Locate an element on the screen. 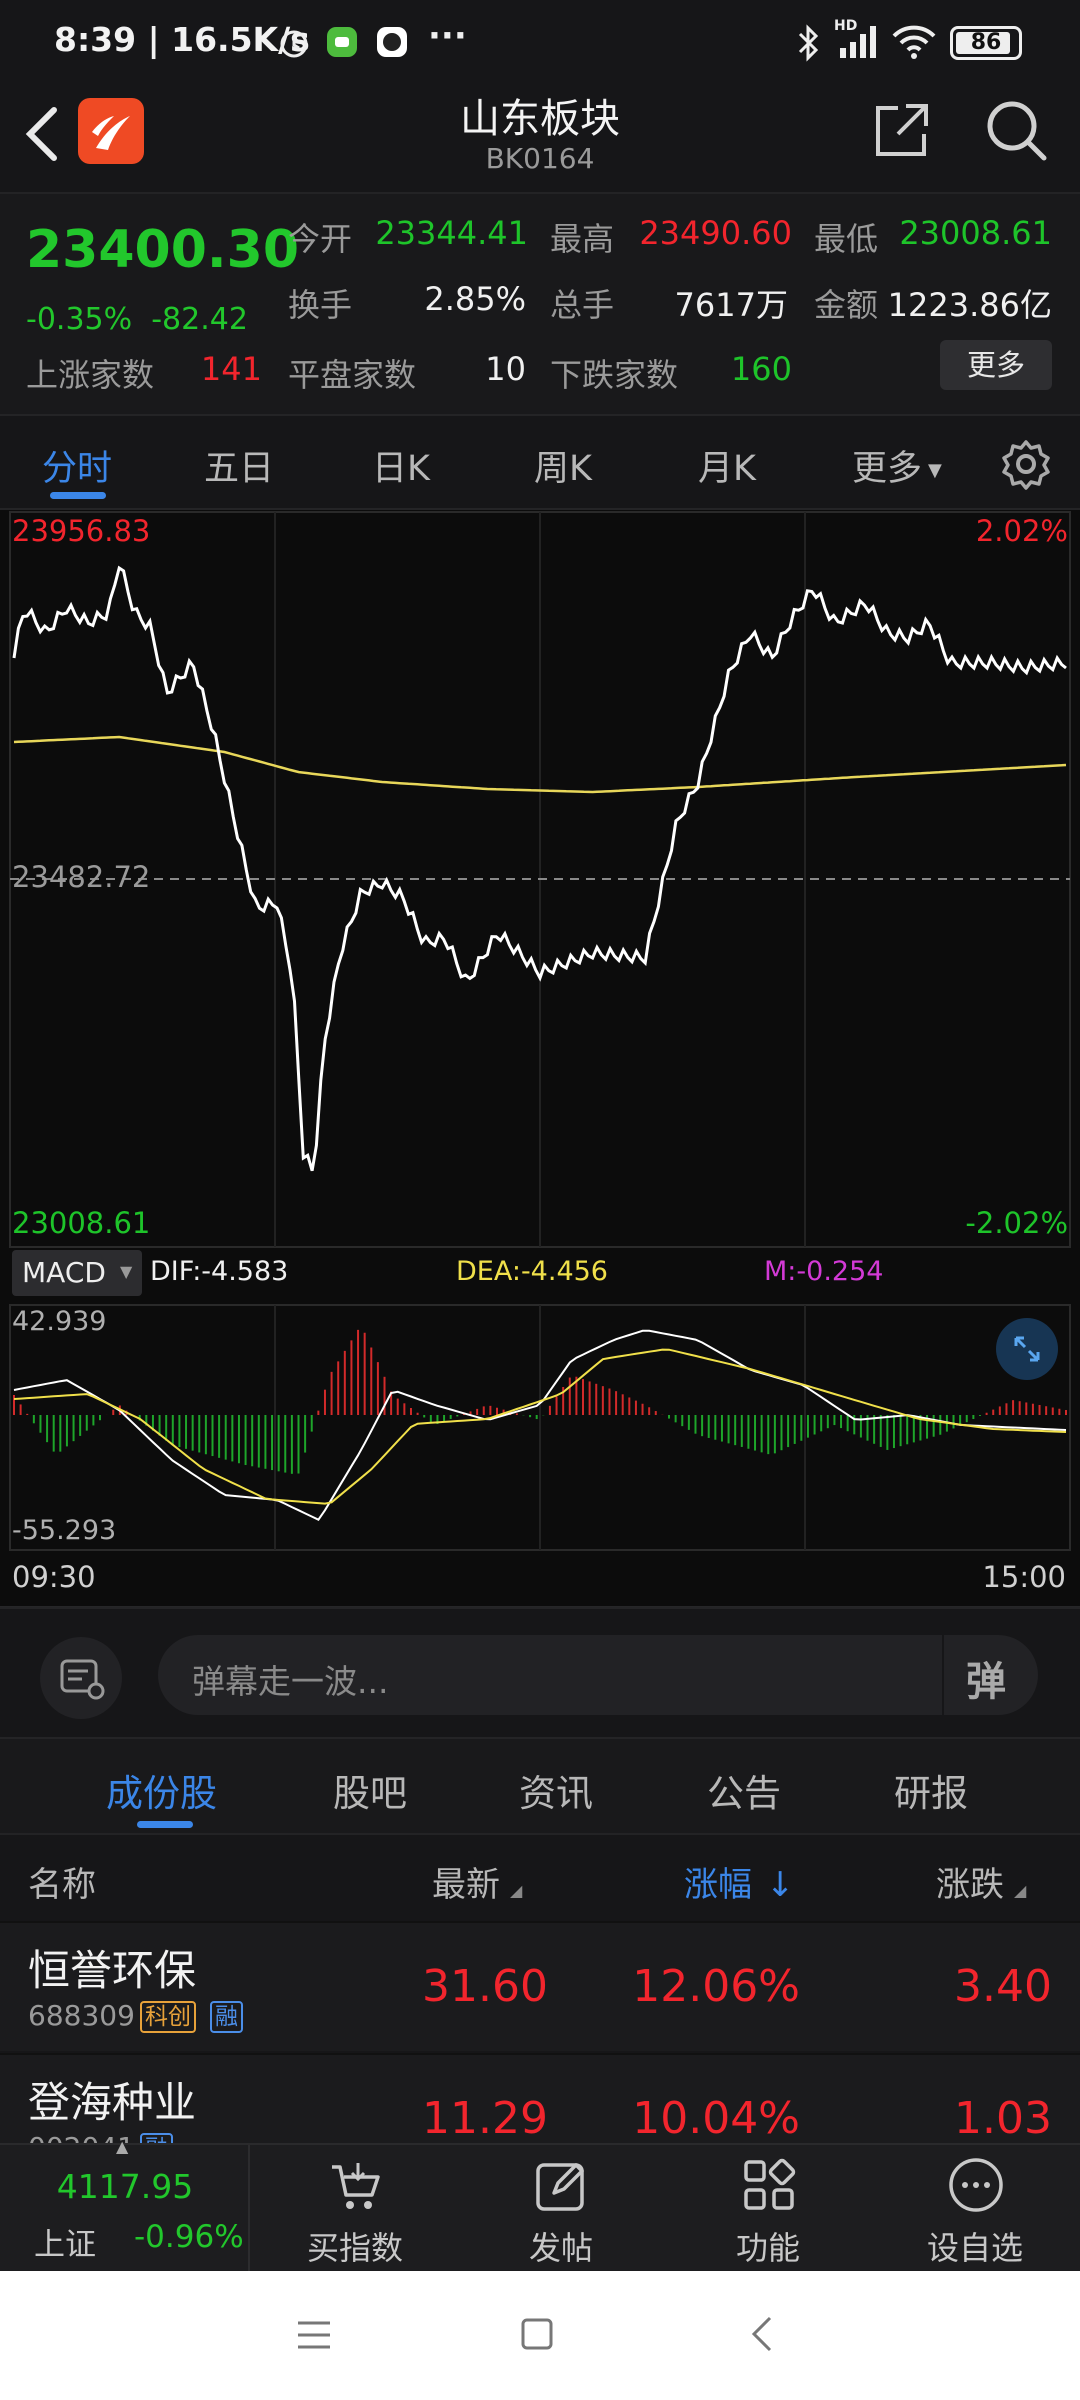  stock-latest: 31.60 is located at coordinates (485, 1986).